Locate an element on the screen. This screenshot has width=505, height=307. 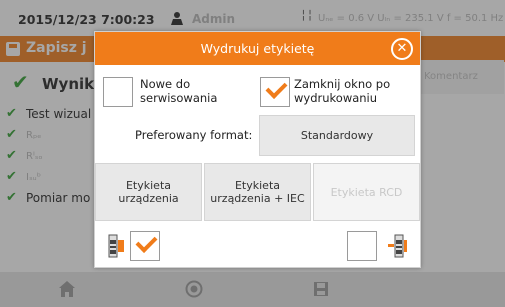
dialog-header: Wydrukuj etykietę ✕ is located at coordinates (257, 48).